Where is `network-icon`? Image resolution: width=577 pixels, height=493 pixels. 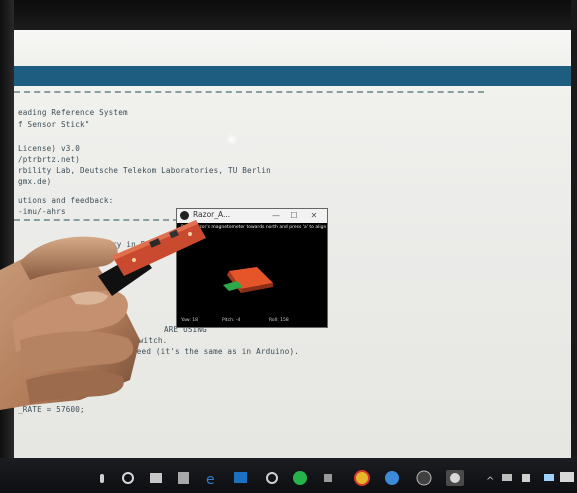 network-icon is located at coordinates (507, 477).